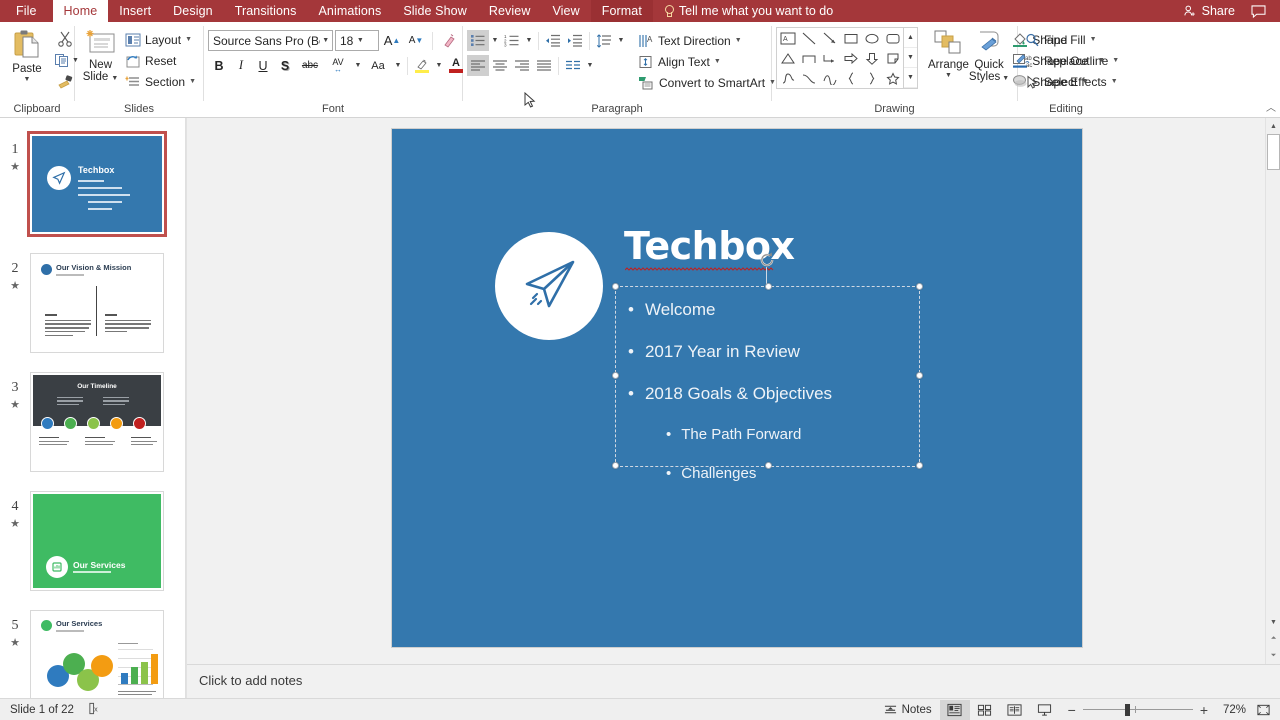 This screenshot has width=1280, height=720. Describe the element at coordinates (1263, 710) in the screenshot. I see `fit-to-window-button` at that location.